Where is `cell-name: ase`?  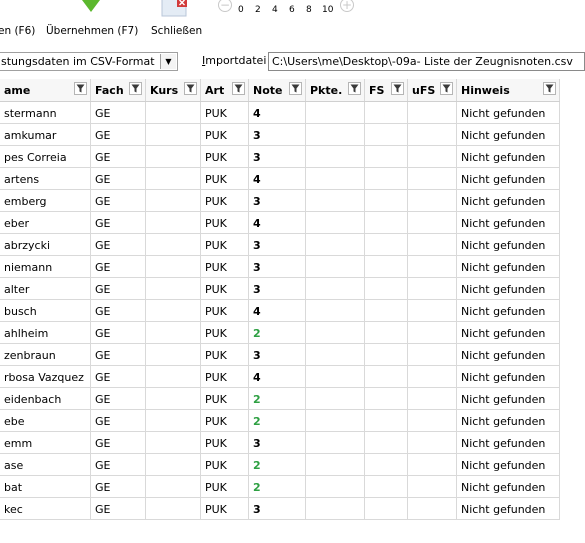 cell-name: ase is located at coordinates (45, 465).